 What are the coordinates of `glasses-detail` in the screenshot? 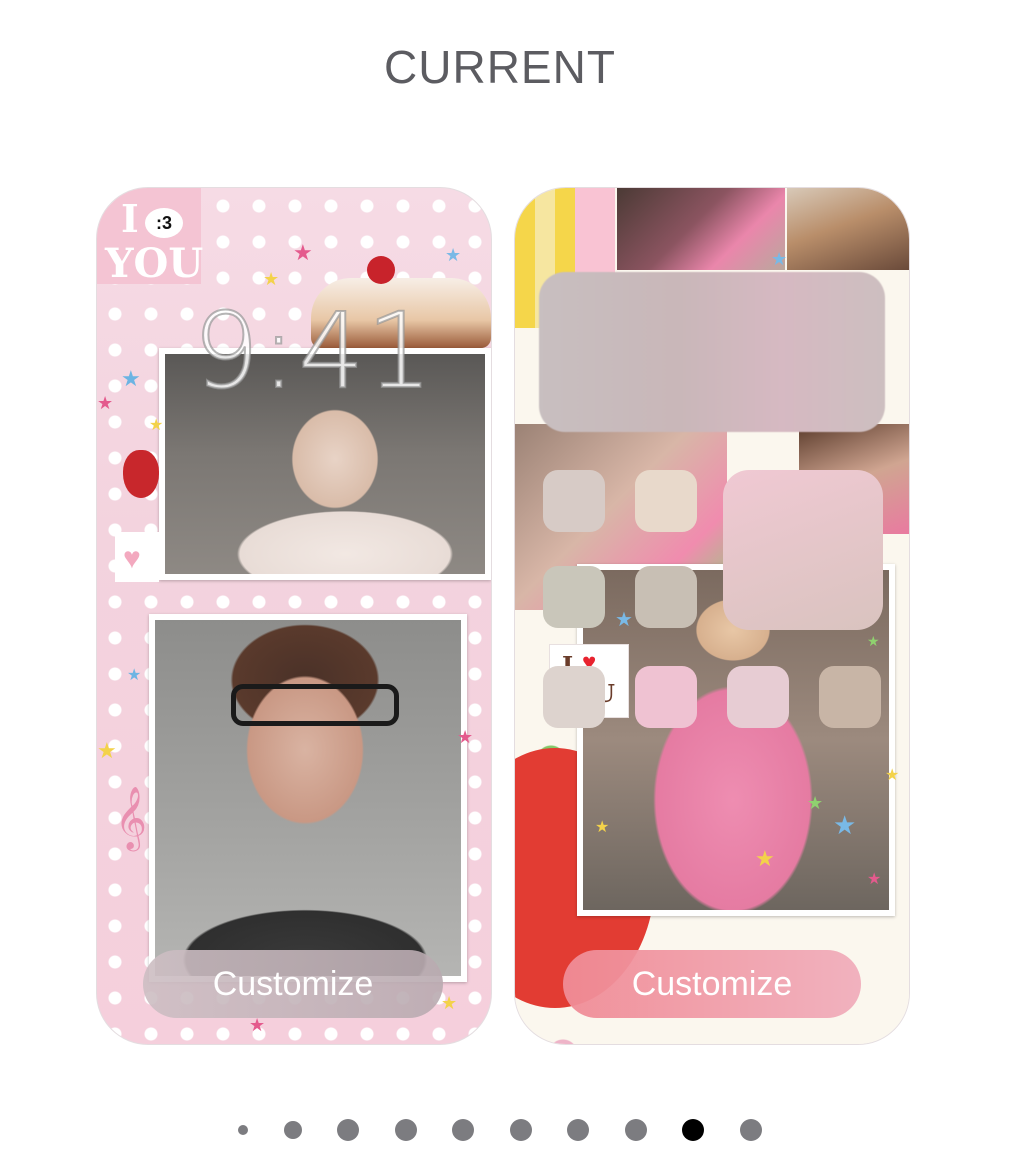 It's located at (315, 705).